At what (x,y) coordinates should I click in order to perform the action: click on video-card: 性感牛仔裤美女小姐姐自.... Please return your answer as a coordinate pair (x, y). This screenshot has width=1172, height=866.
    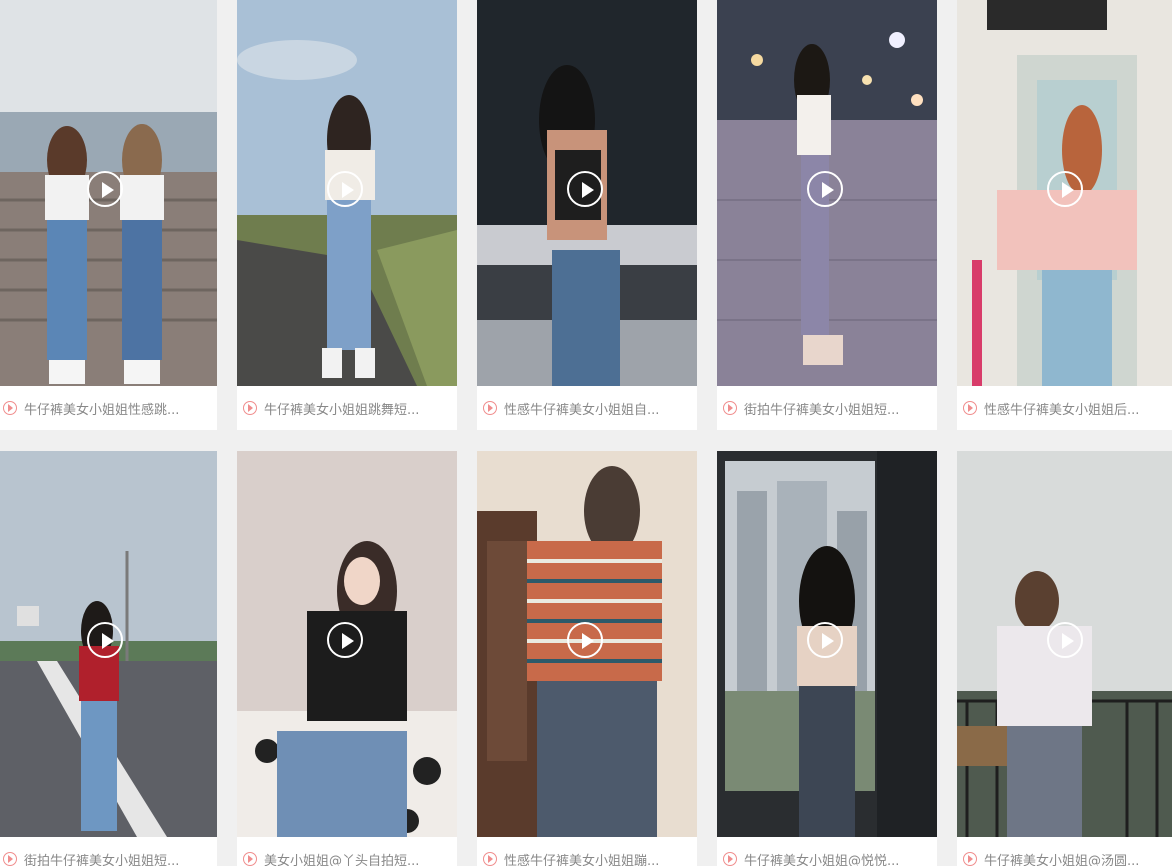
    Looking at the image, I should click on (587, 215).